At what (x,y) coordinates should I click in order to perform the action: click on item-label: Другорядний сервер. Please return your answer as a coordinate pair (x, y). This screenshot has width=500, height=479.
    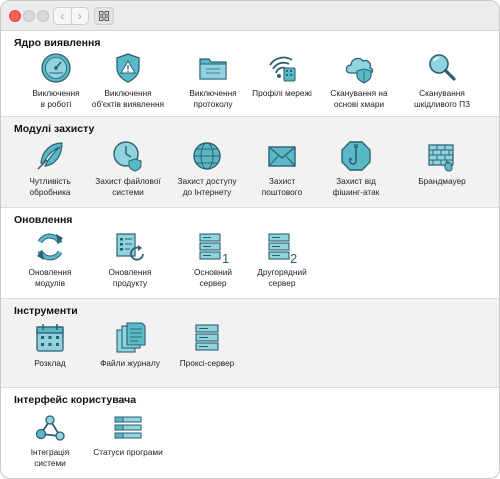
    Looking at the image, I should click on (282, 277).